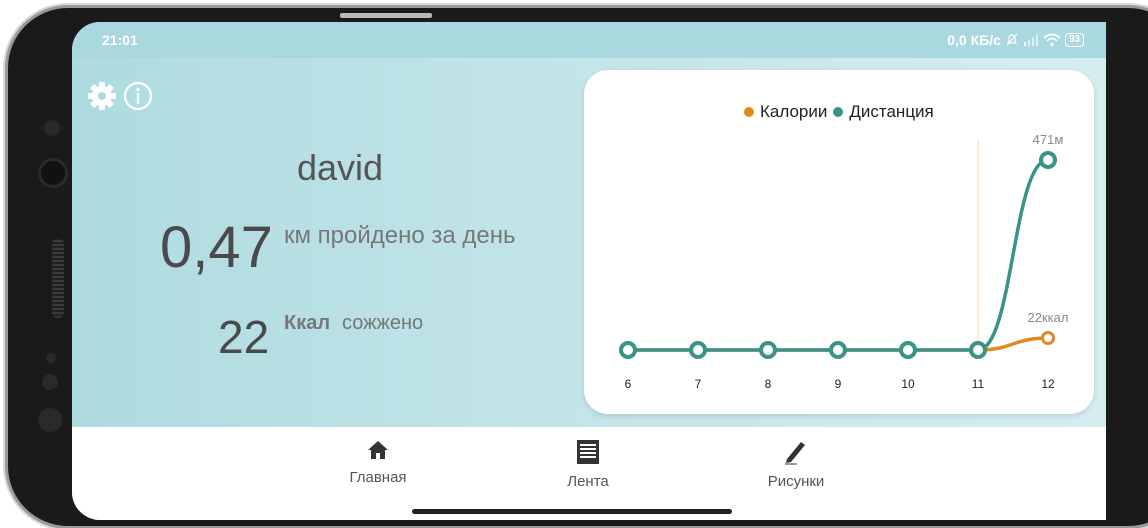 The image size is (1148, 528). I want to click on nav-label-home: Главная, so click(378, 477).